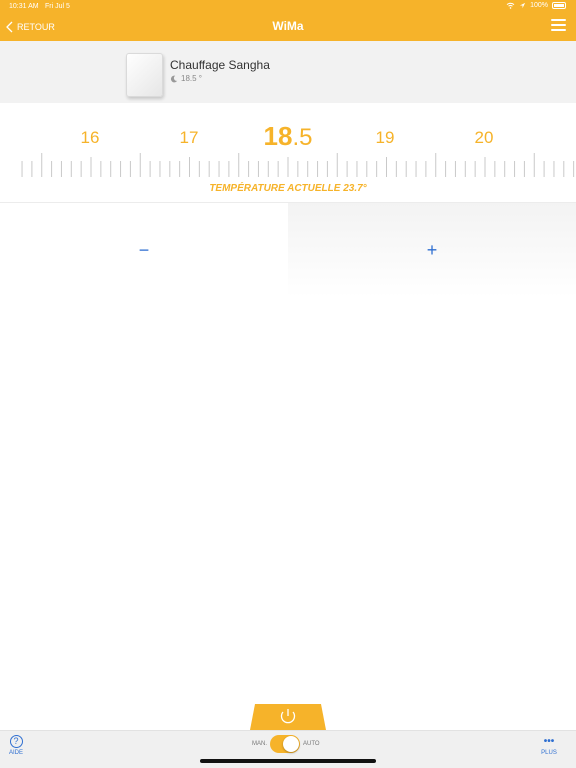 The width and height of the screenshot is (576, 768). I want to click on help-icon: ?, so click(16, 741).